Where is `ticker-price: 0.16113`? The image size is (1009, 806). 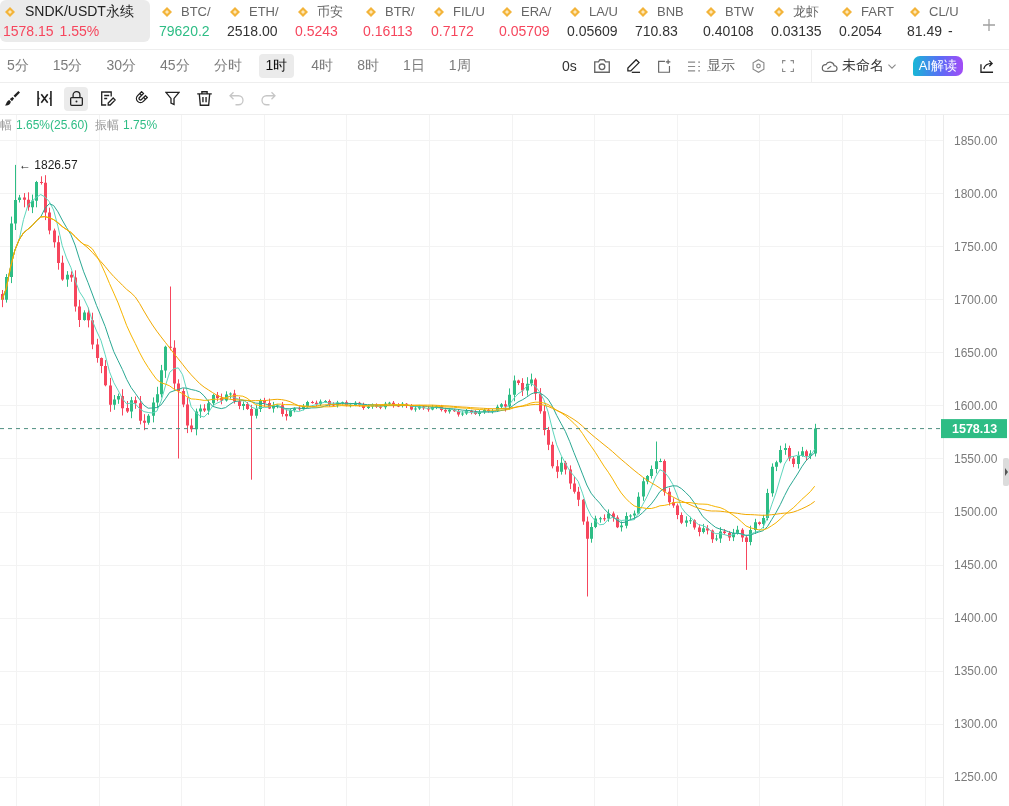 ticker-price: 0.16113 is located at coordinates (388, 31).